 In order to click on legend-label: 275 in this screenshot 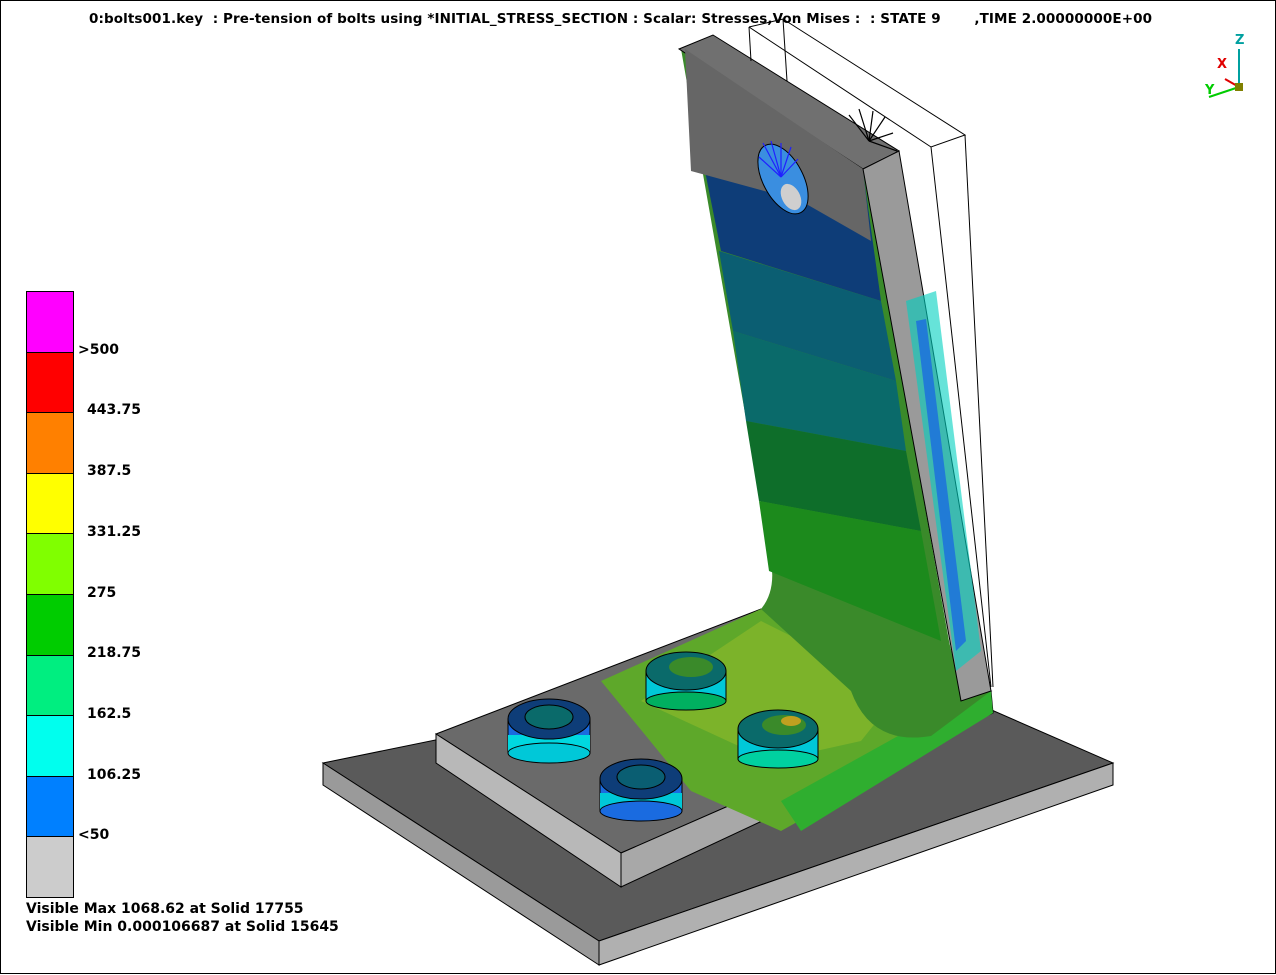, I will do `click(102, 592)`.